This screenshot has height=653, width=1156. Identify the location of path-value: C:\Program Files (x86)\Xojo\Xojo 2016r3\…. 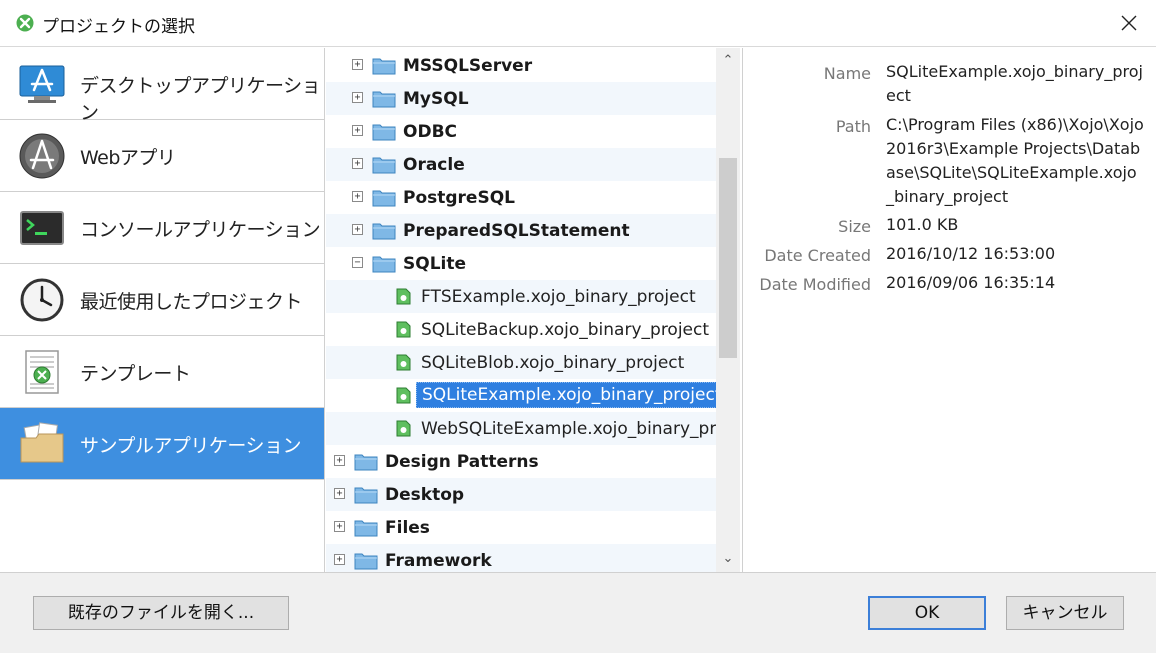
(1015, 160).